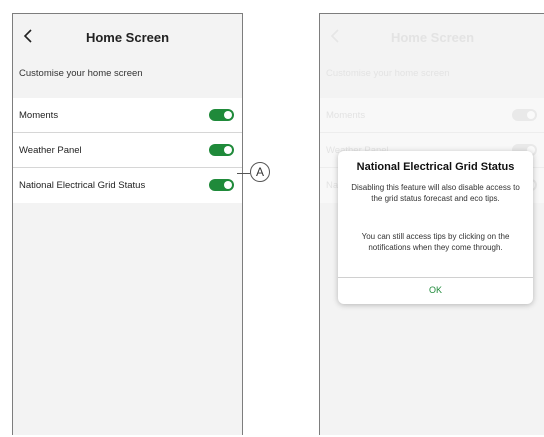  I want to click on callout-badge: A, so click(260, 172).